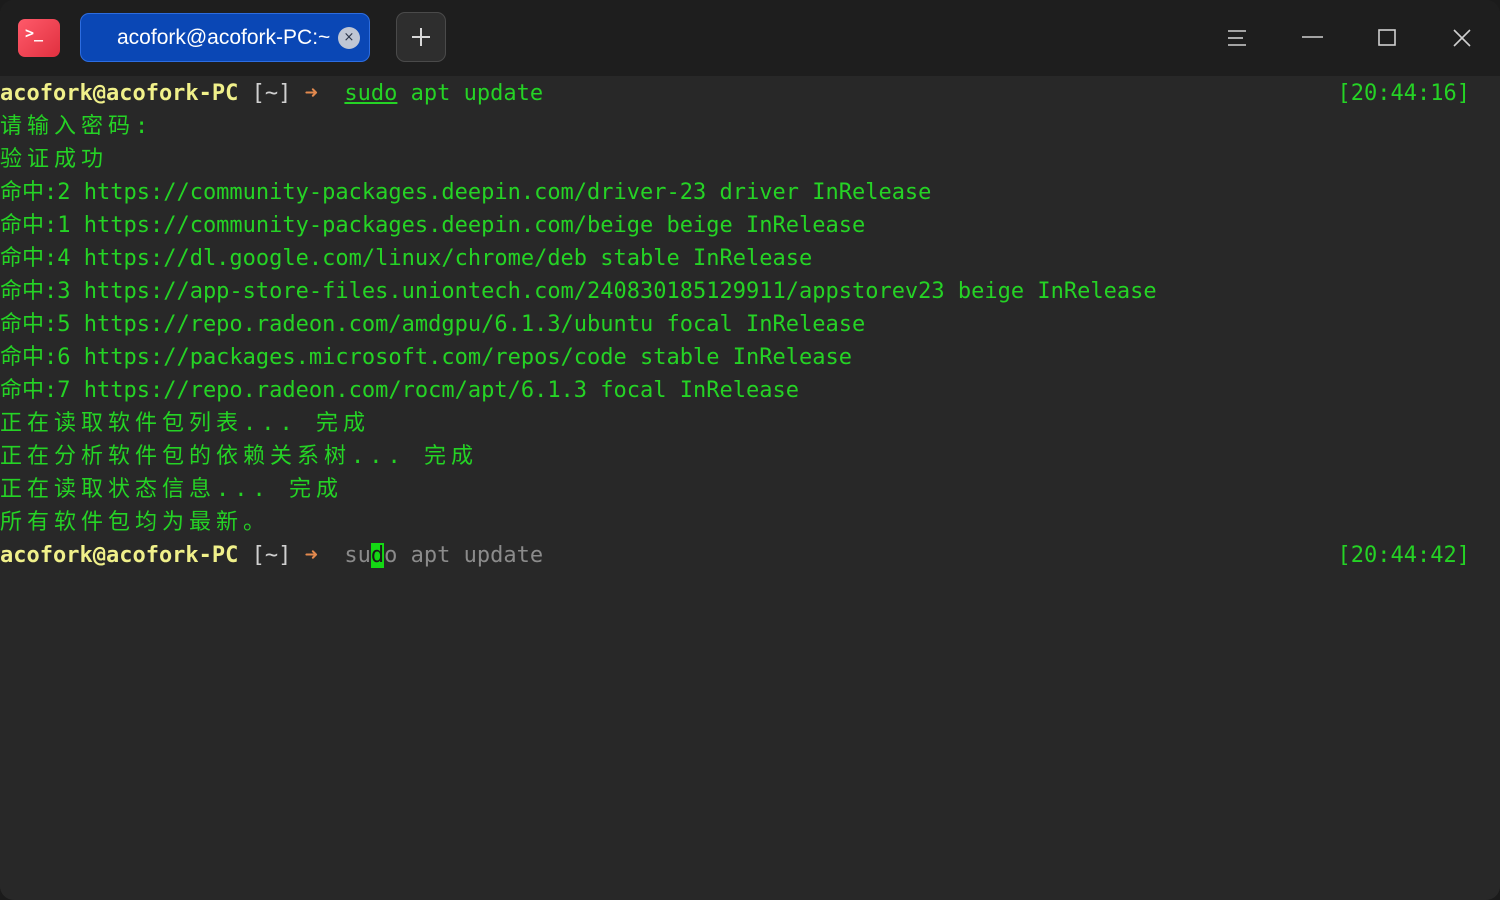 The image size is (1500, 900). I want to click on plus-icon, so click(421, 37).